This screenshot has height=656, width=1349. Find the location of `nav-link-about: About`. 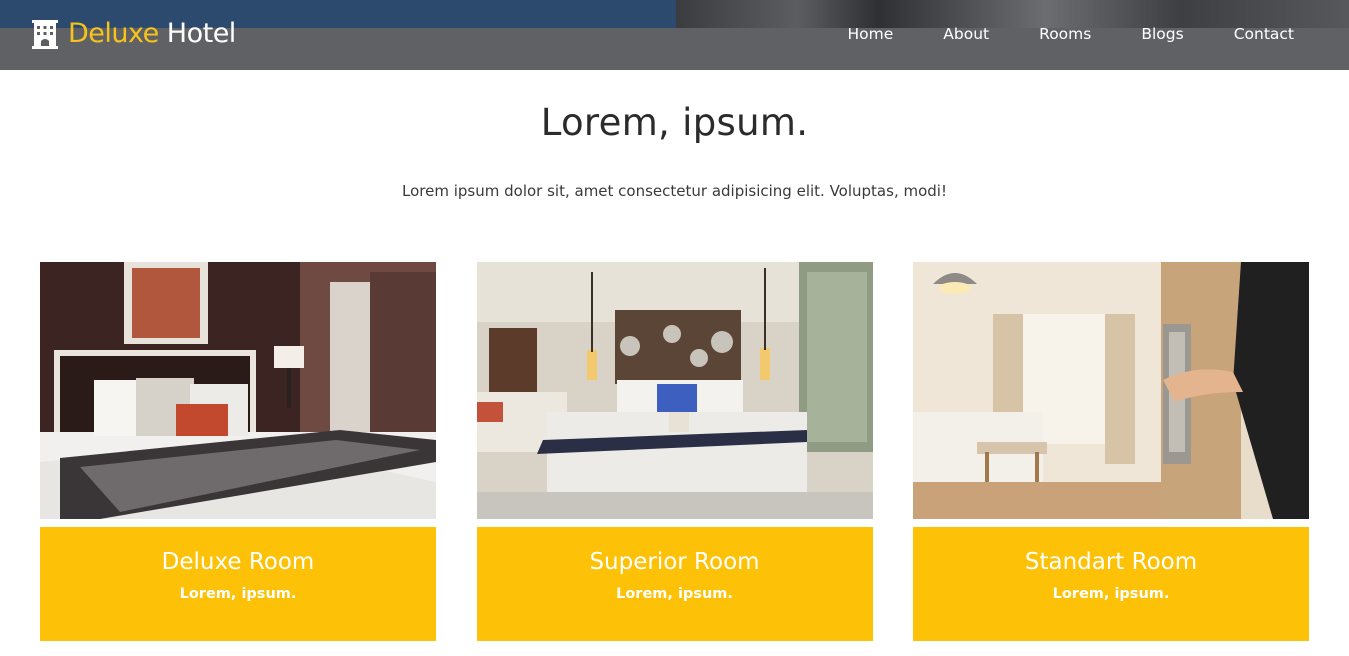

nav-link-about: About is located at coordinates (966, 34).